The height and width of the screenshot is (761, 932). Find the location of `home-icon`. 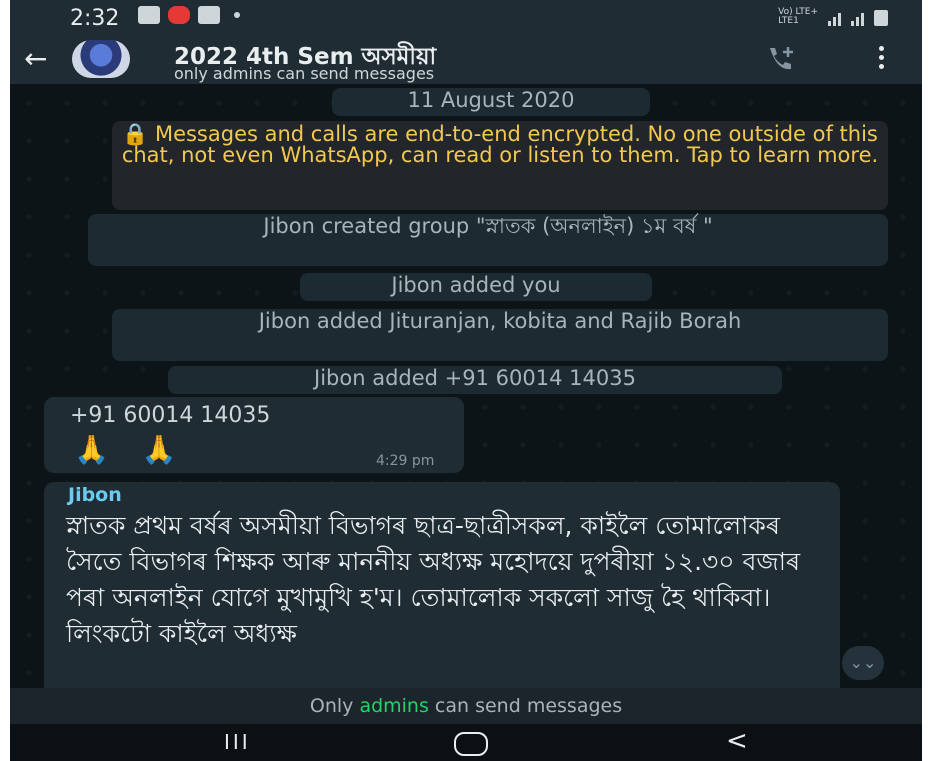

home-icon is located at coordinates (471, 744).